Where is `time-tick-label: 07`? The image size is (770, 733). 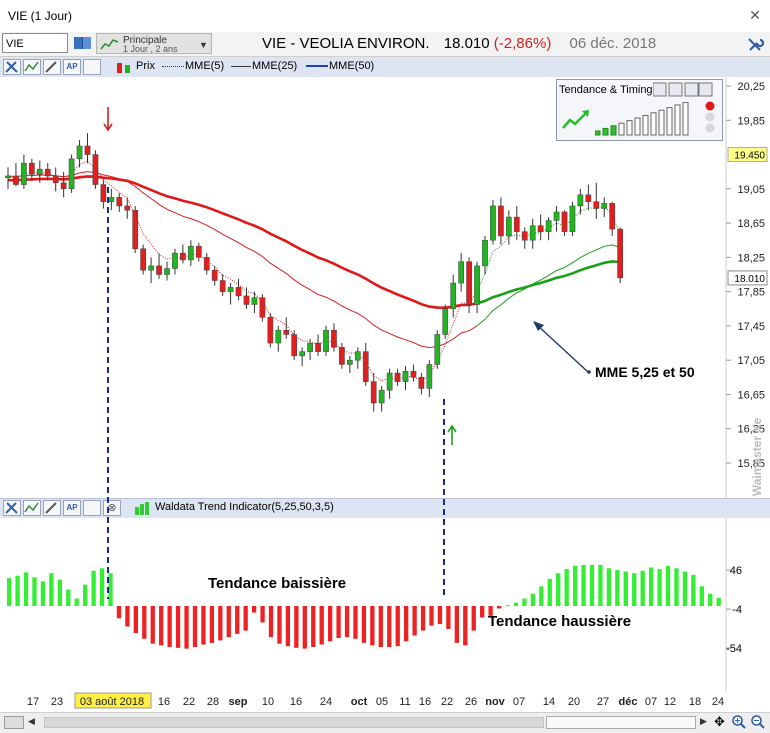
time-tick-label: 07 is located at coordinates (519, 702).